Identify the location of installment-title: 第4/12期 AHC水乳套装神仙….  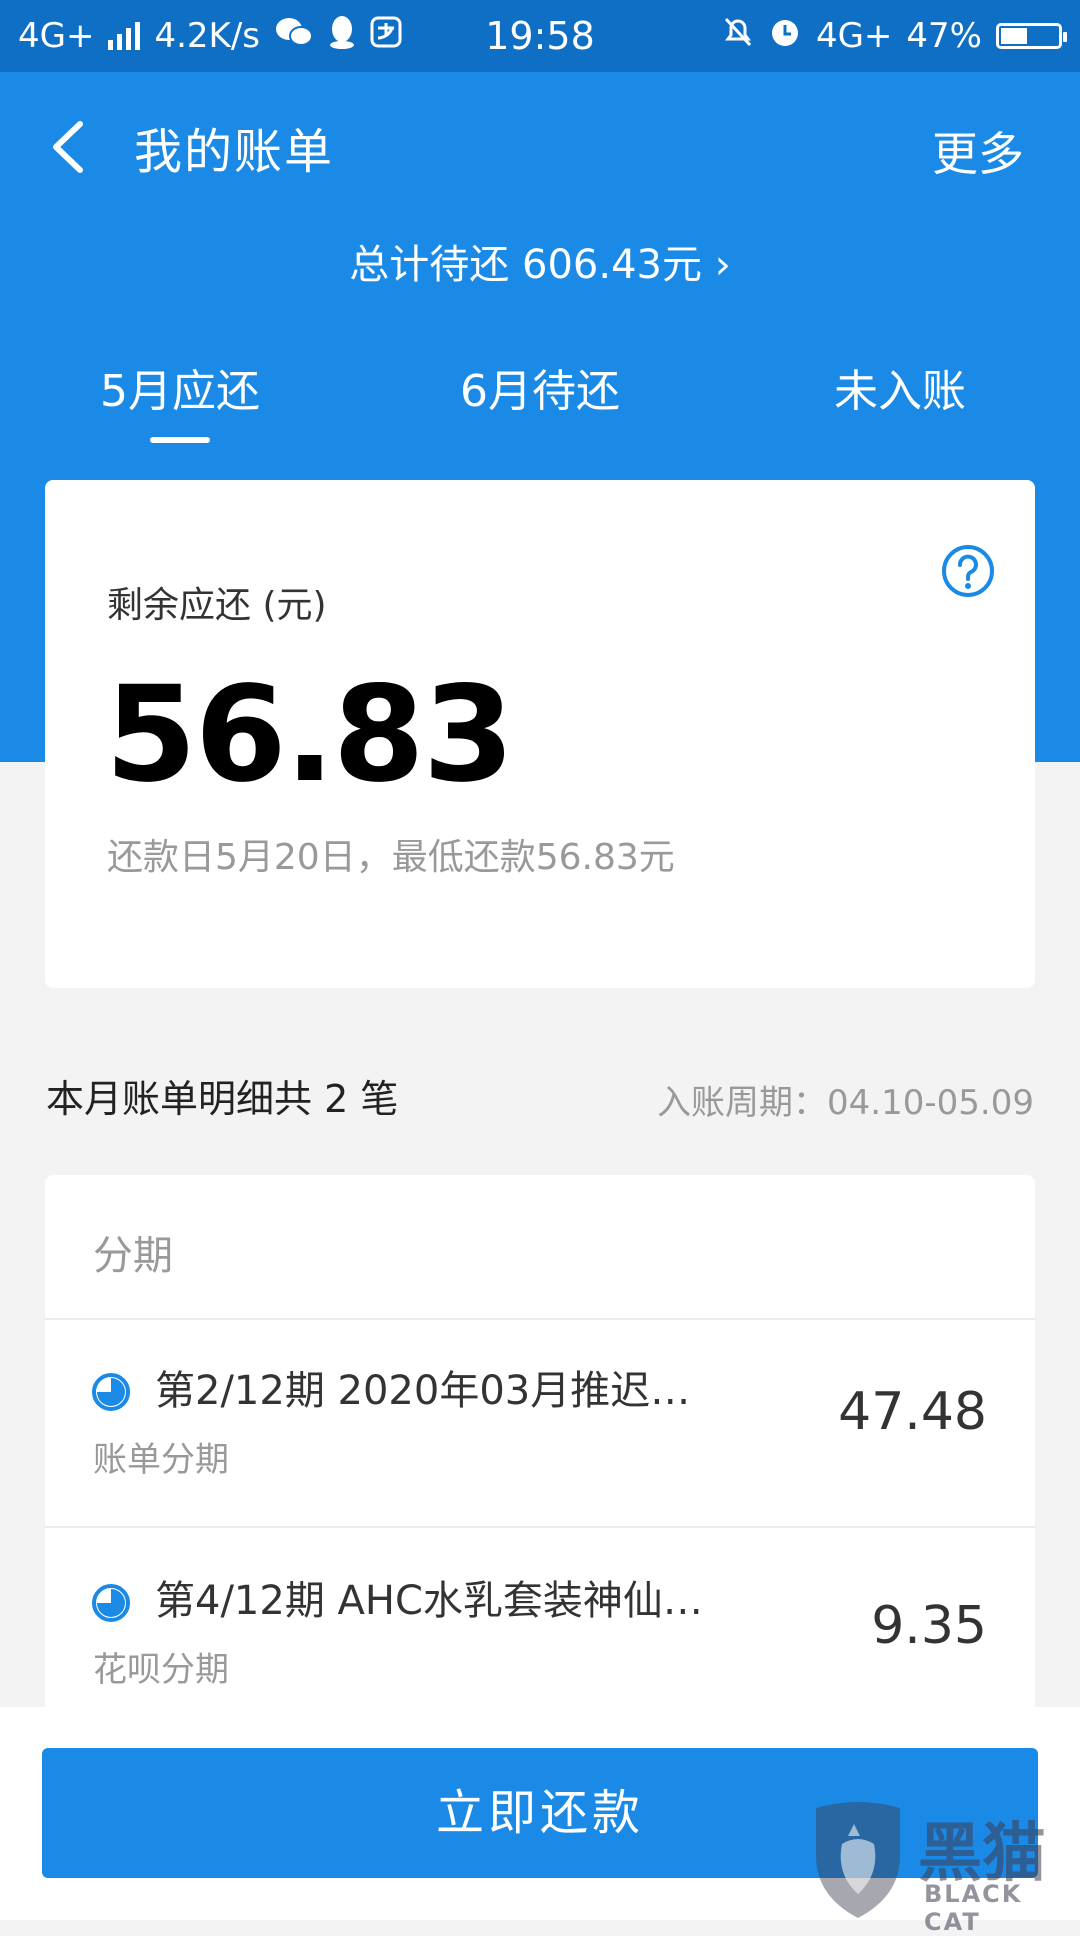
(429, 1601).